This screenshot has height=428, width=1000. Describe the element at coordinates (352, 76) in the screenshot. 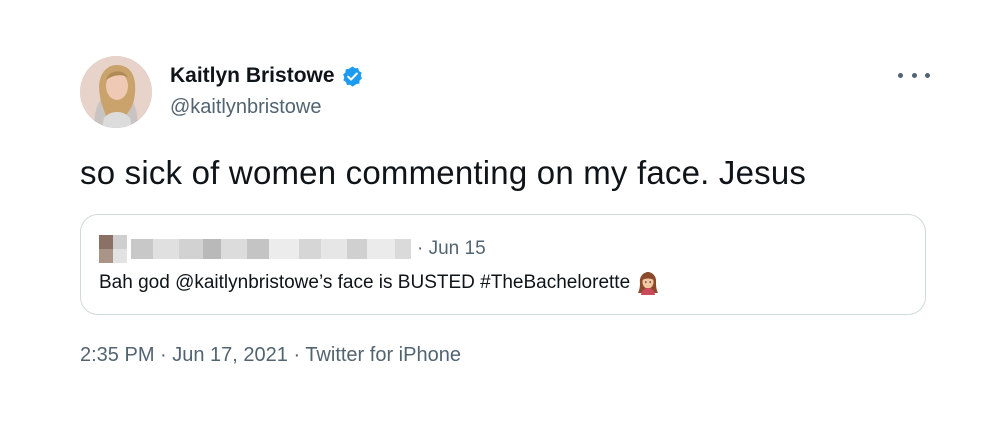

I see `verified-badge-icon` at that location.